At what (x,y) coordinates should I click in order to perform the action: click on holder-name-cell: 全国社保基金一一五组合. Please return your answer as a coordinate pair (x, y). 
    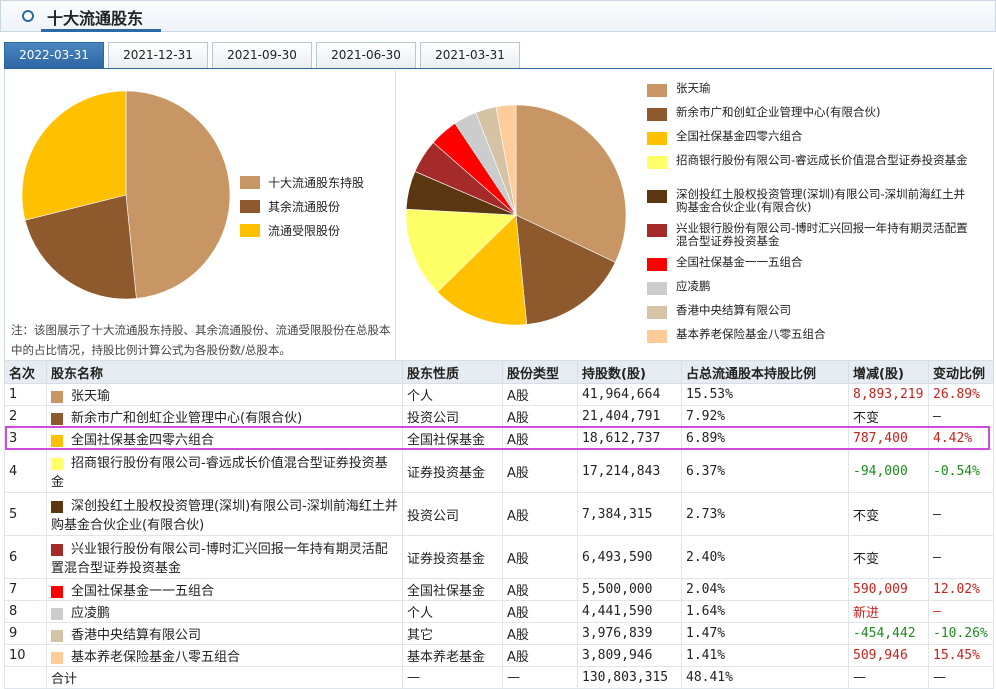
    Looking at the image, I should click on (224, 589).